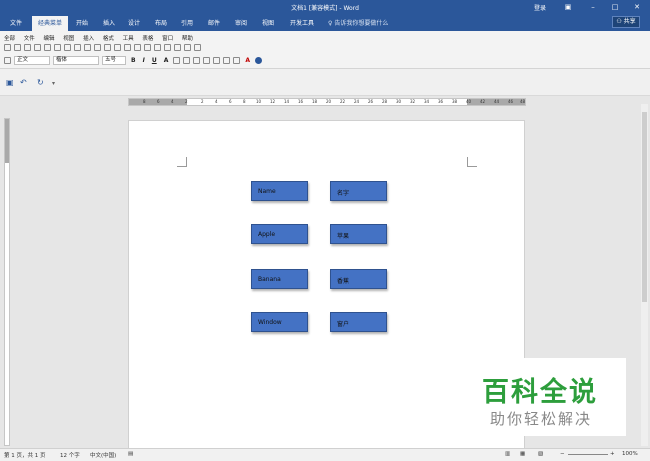  Describe the element at coordinates (67, 47) in the screenshot. I see `cut-icon` at that location.